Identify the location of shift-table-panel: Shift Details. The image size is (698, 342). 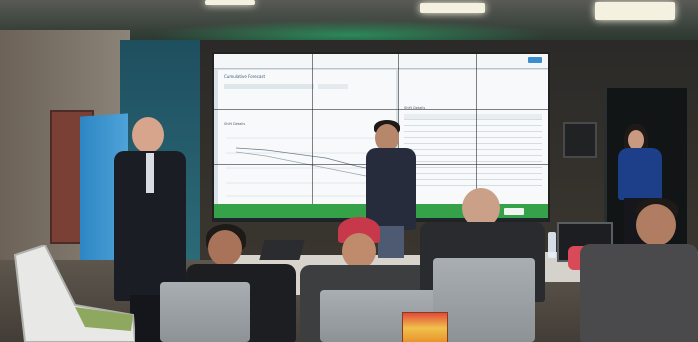
(473, 138).